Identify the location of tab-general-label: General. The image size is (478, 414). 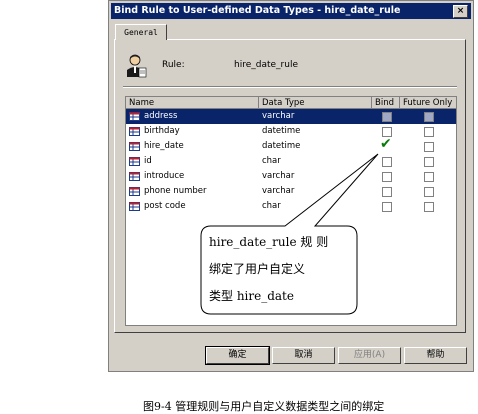
(141, 32).